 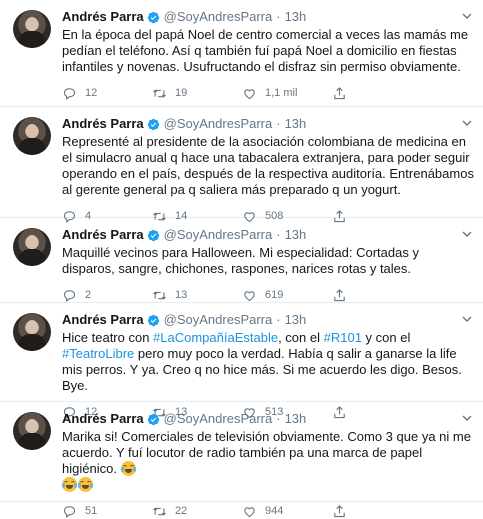 What do you see at coordinates (88, 295) in the screenshot?
I see `reply-count: 2` at bounding box center [88, 295].